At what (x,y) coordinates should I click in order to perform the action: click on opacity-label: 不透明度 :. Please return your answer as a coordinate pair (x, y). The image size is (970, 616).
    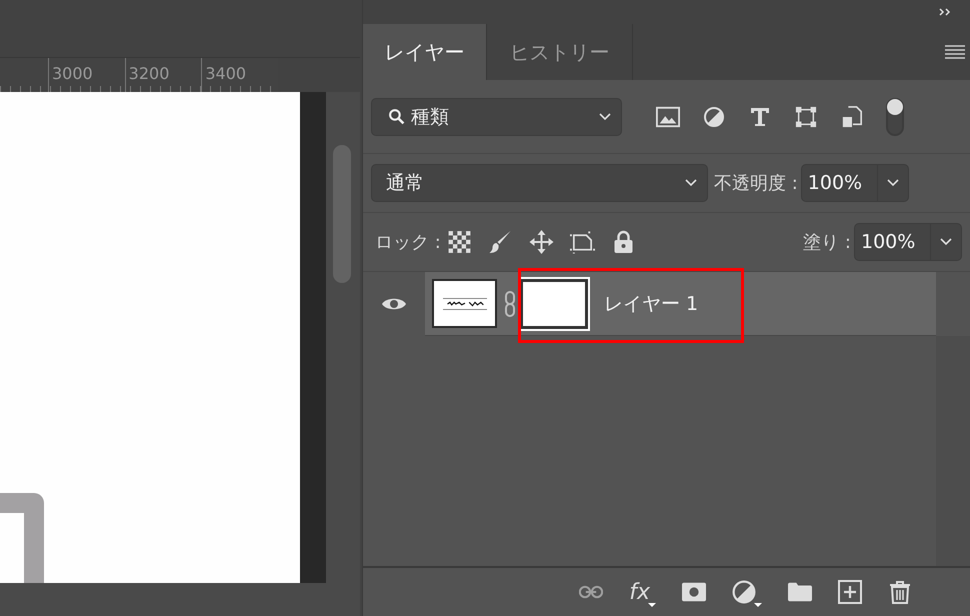
    Looking at the image, I should click on (756, 183).